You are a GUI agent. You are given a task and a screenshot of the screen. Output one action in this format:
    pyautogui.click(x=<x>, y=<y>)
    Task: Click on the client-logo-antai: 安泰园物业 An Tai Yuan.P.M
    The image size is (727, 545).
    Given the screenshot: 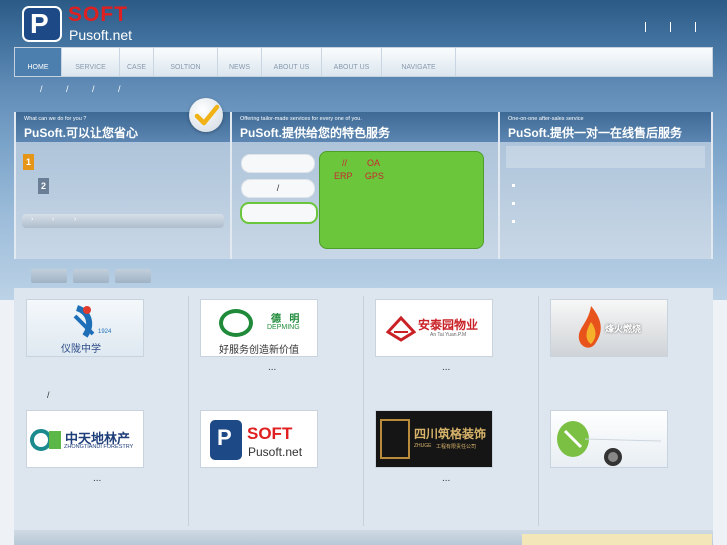 What is the action you would take?
    pyautogui.click(x=434, y=328)
    